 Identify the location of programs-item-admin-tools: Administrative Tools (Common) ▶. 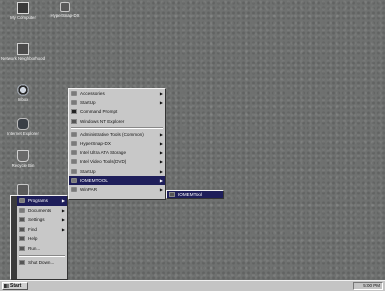
(117, 134).